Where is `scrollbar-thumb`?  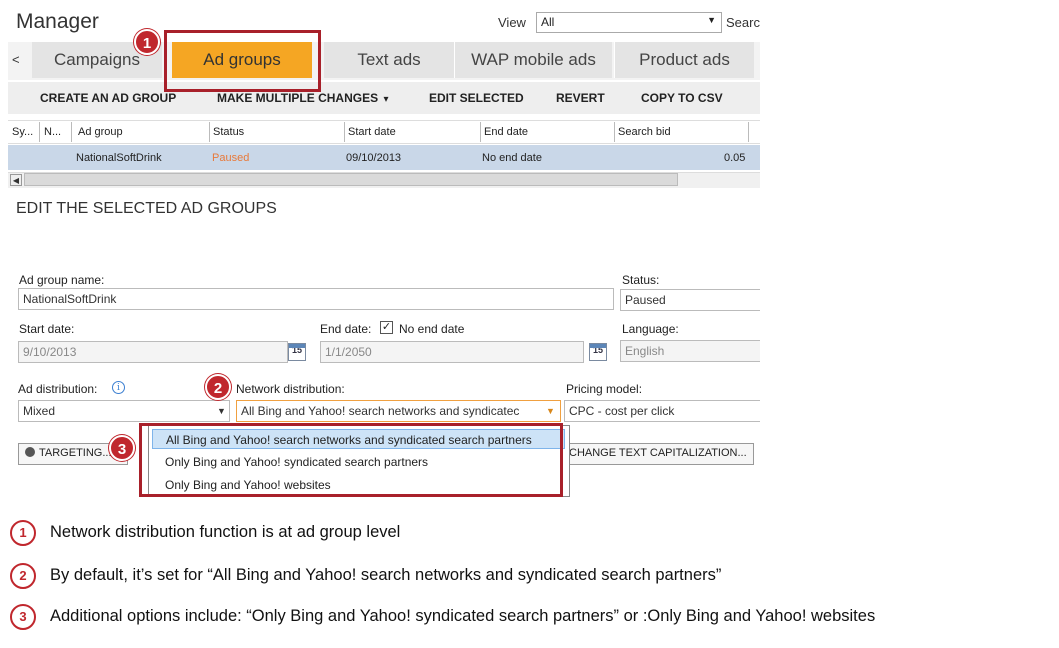 scrollbar-thumb is located at coordinates (351, 179).